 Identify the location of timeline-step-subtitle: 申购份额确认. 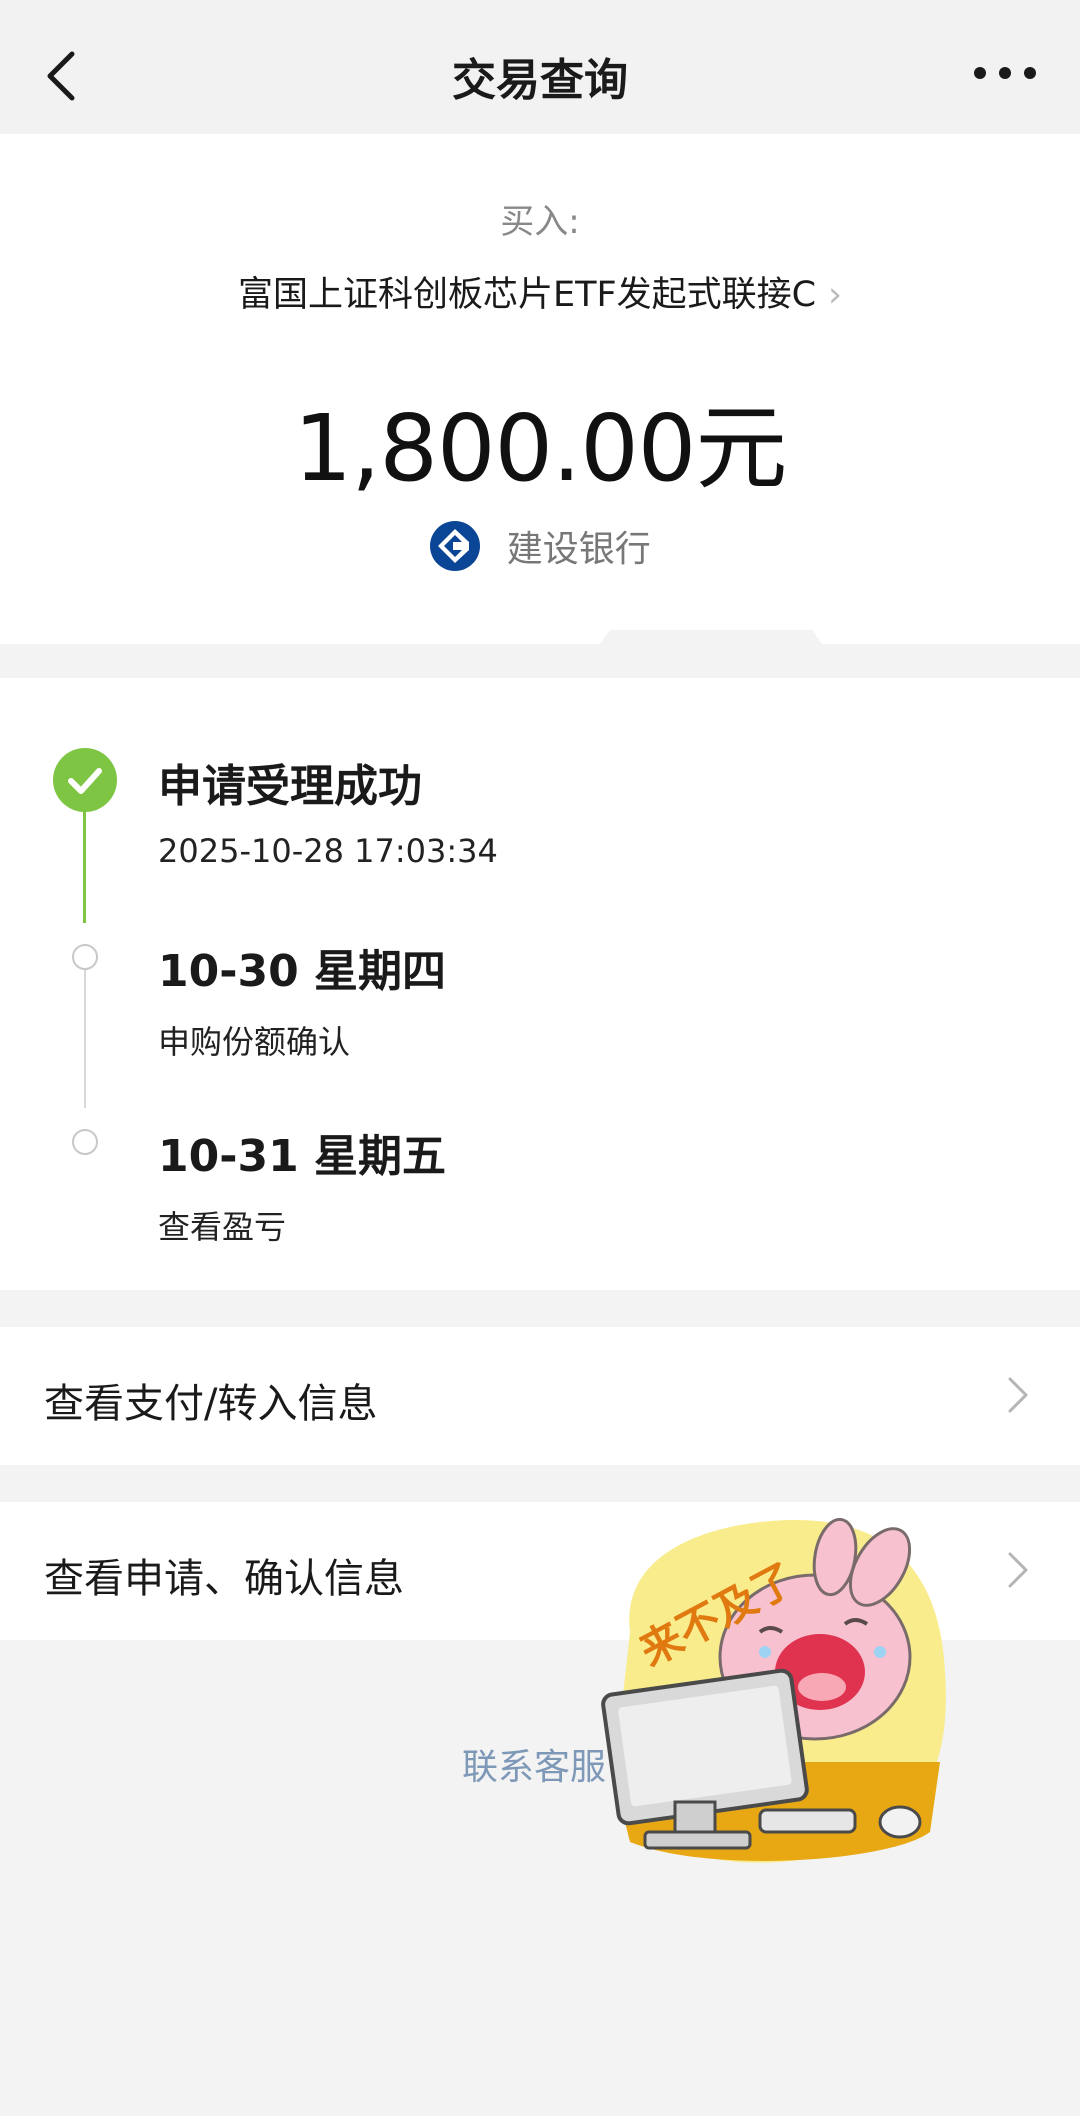
(254, 1042).